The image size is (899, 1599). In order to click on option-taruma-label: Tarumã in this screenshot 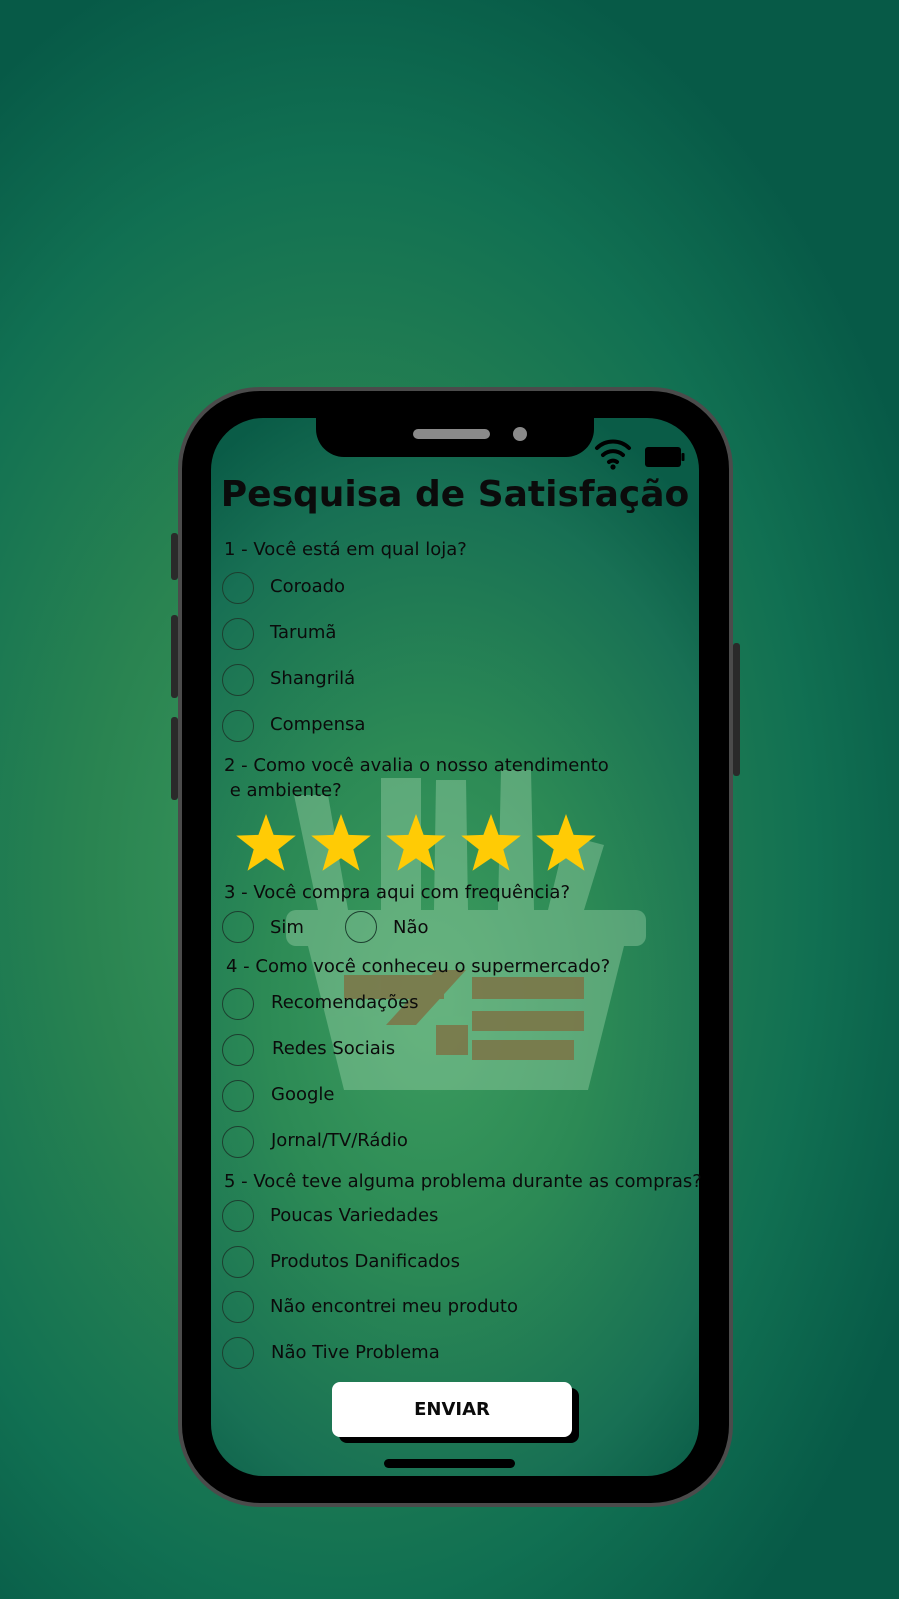, I will do `click(303, 632)`.